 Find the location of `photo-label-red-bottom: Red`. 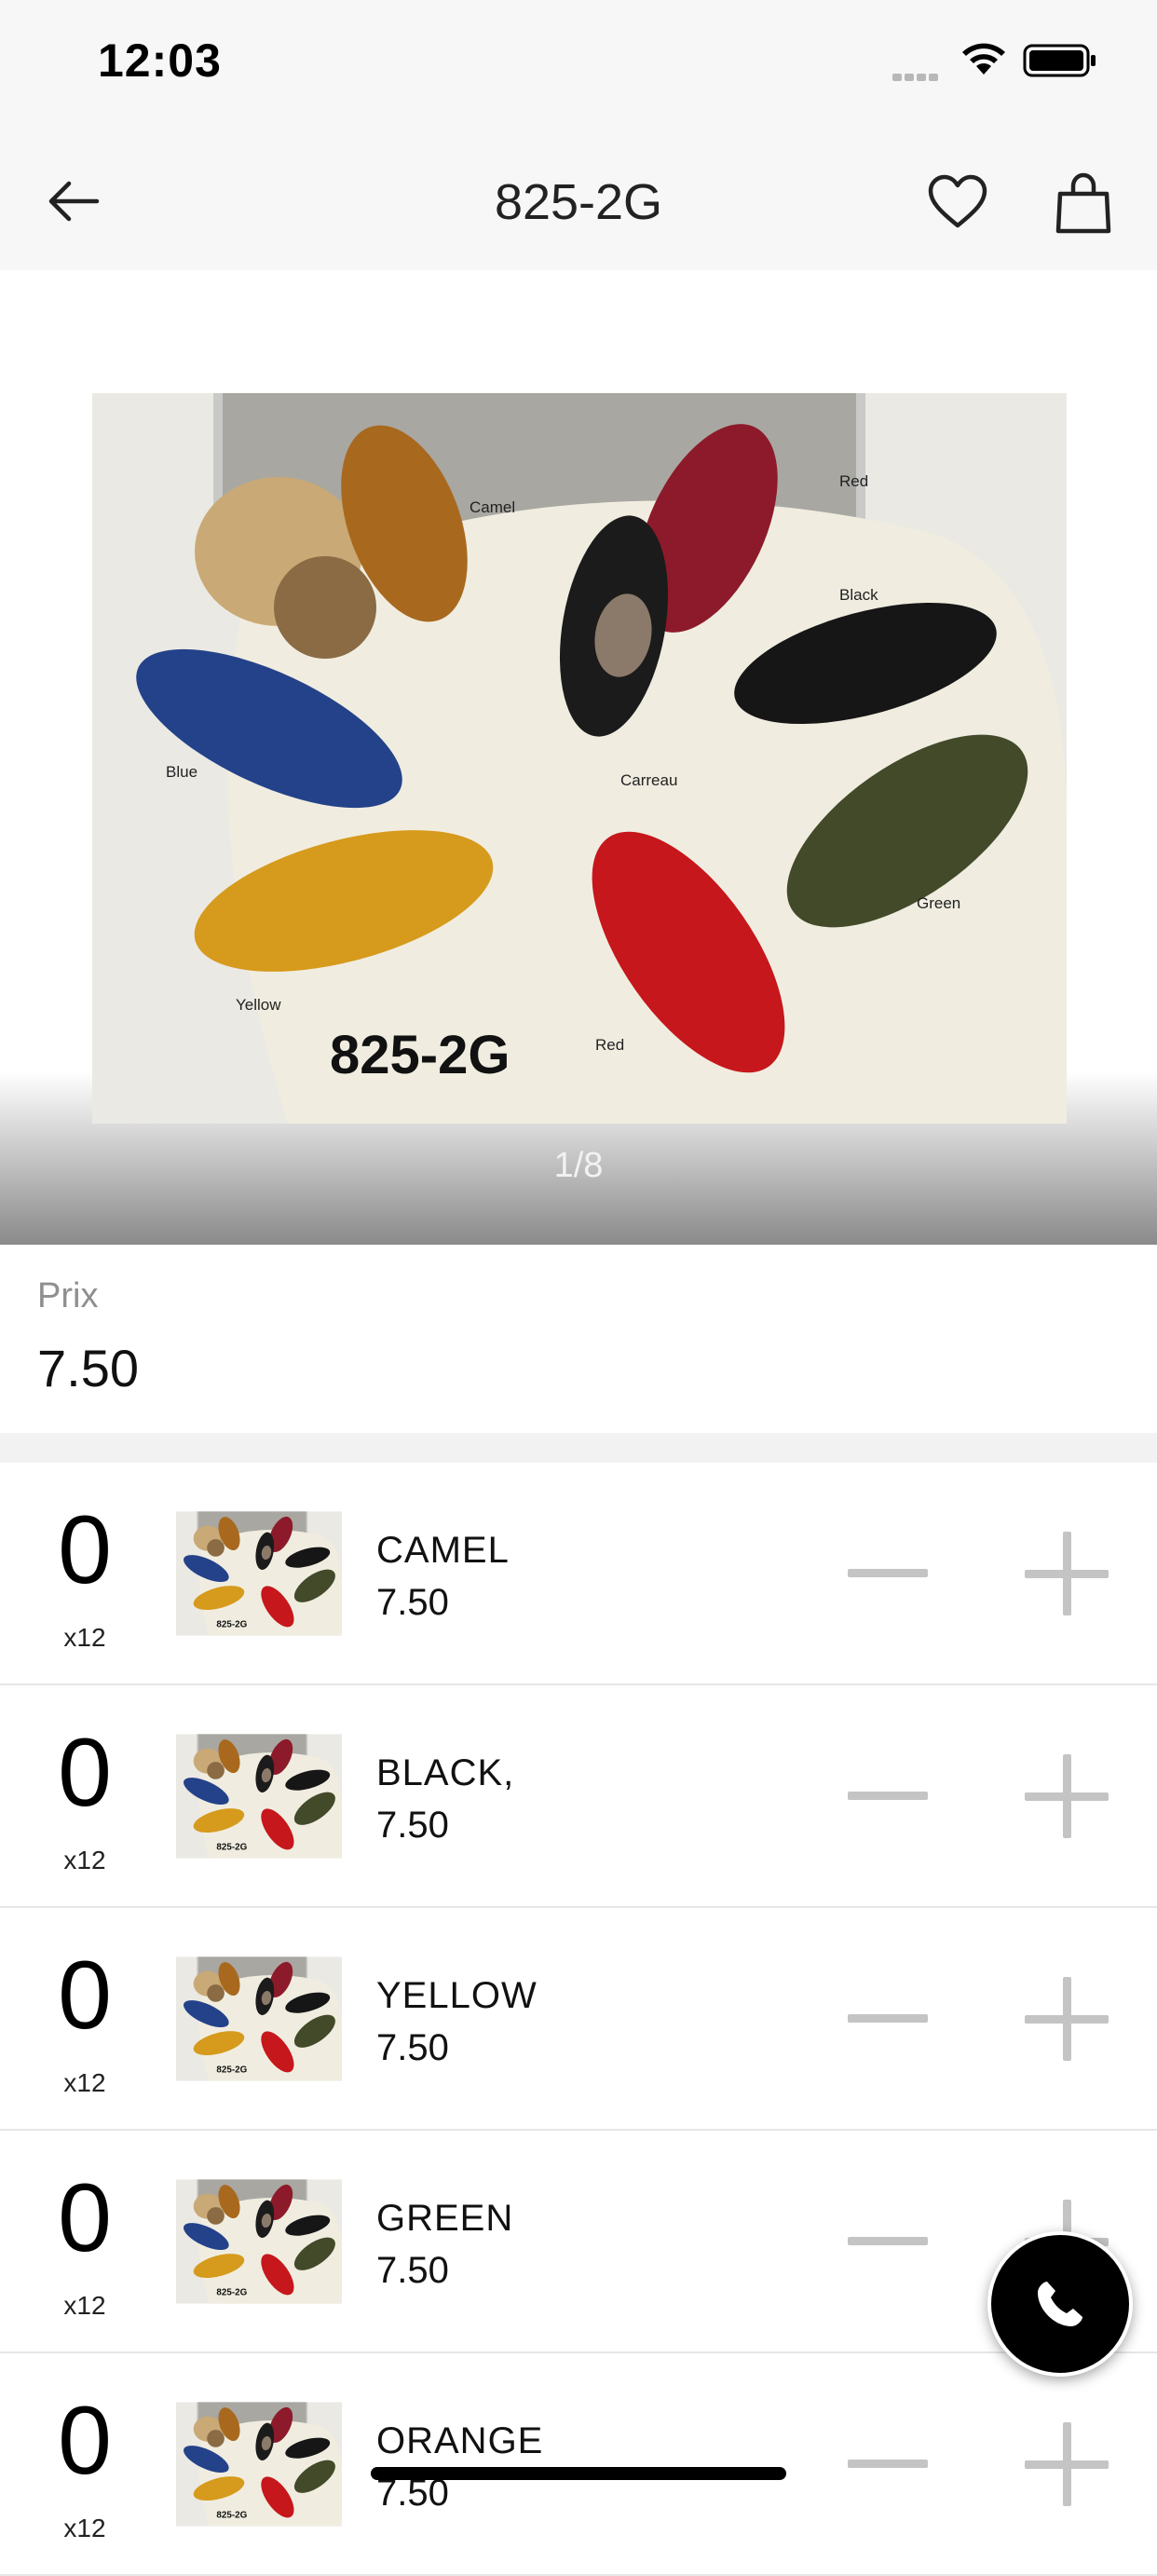

photo-label-red-bottom: Red is located at coordinates (609, 1045).